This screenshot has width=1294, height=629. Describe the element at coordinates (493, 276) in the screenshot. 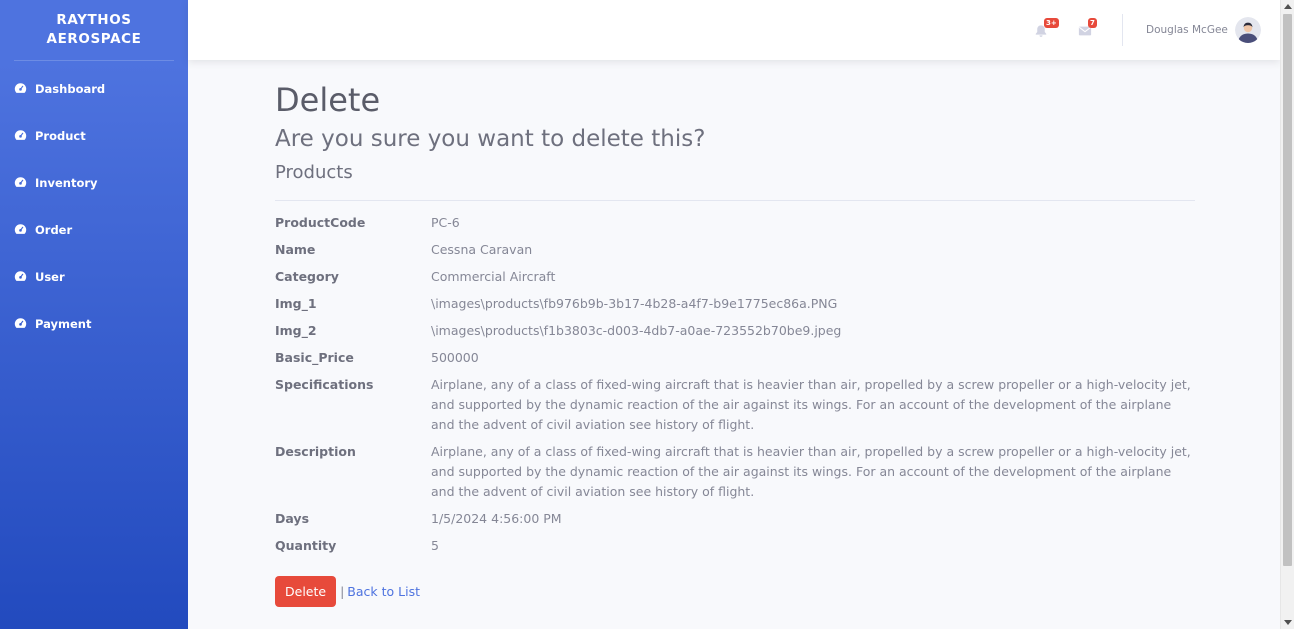

I see `field-value-category: Commercial Aircraft` at that location.